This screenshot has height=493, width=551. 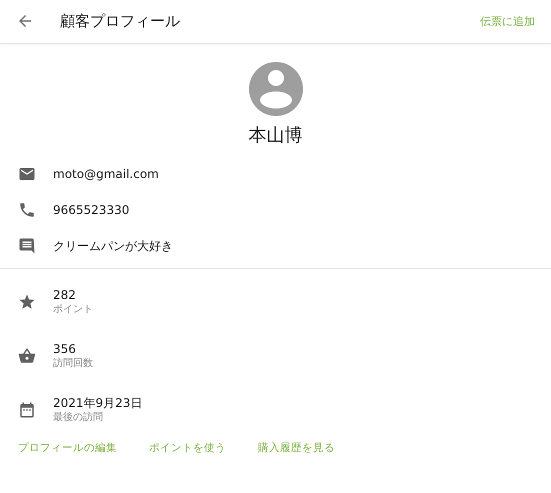 What do you see at coordinates (27, 246) in the screenshot?
I see `comment-icon` at bounding box center [27, 246].